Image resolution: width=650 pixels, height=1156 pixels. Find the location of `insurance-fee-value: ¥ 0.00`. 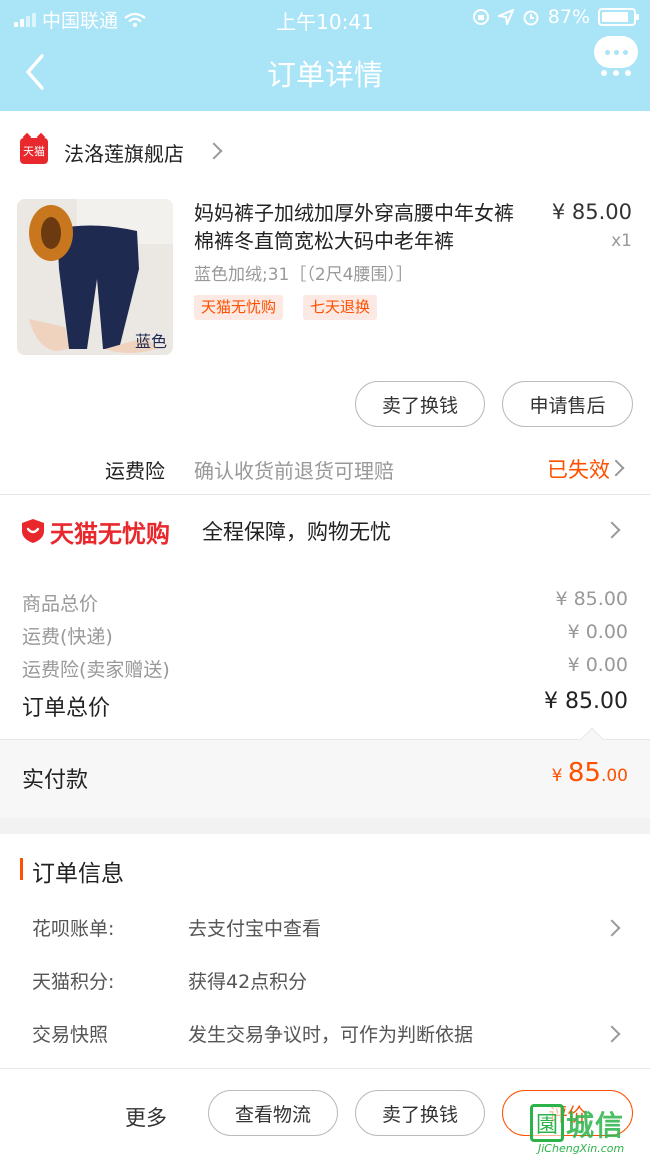

insurance-fee-value: ¥ 0.00 is located at coordinates (597, 665).